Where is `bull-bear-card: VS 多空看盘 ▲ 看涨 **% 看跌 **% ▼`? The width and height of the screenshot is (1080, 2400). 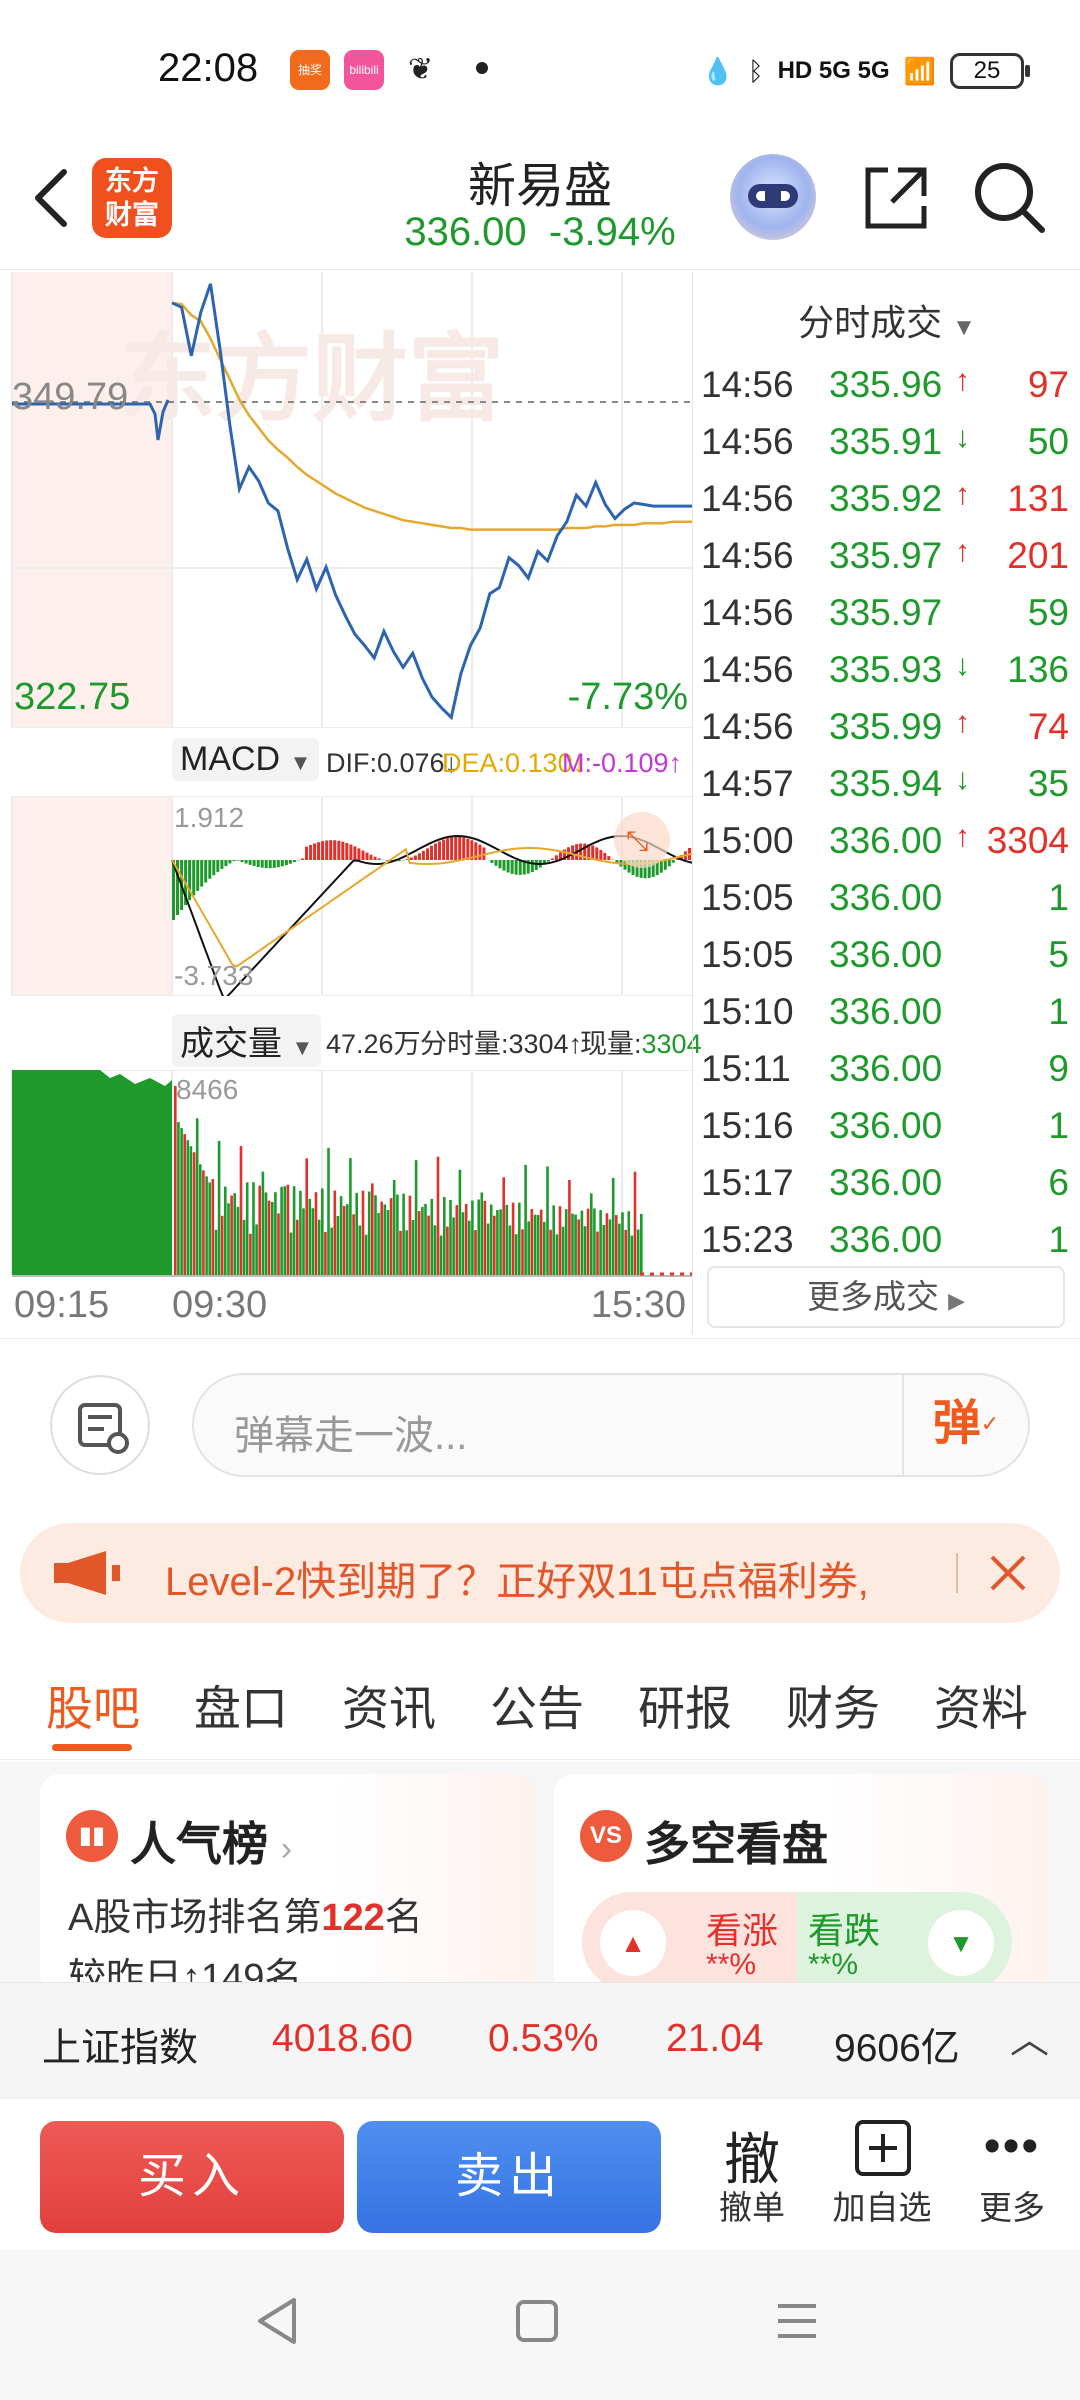 bull-bear-card: VS 多空看盘 ▲ 看涨 **% 看跌 **% ▼ is located at coordinates (801, 1878).